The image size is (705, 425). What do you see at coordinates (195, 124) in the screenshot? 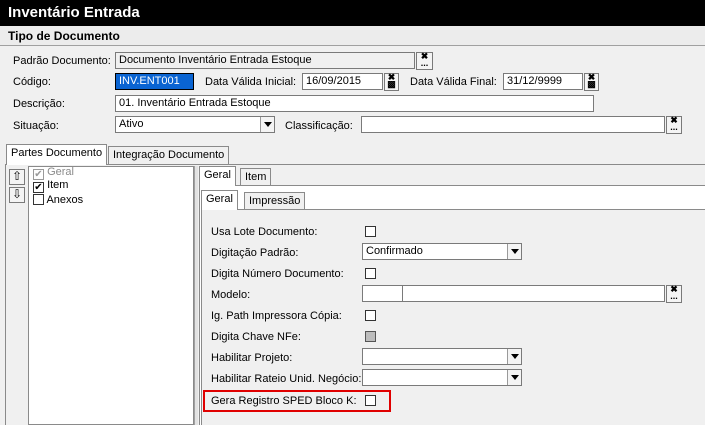
I see `situacao-select: Ativo` at bounding box center [195, 124].